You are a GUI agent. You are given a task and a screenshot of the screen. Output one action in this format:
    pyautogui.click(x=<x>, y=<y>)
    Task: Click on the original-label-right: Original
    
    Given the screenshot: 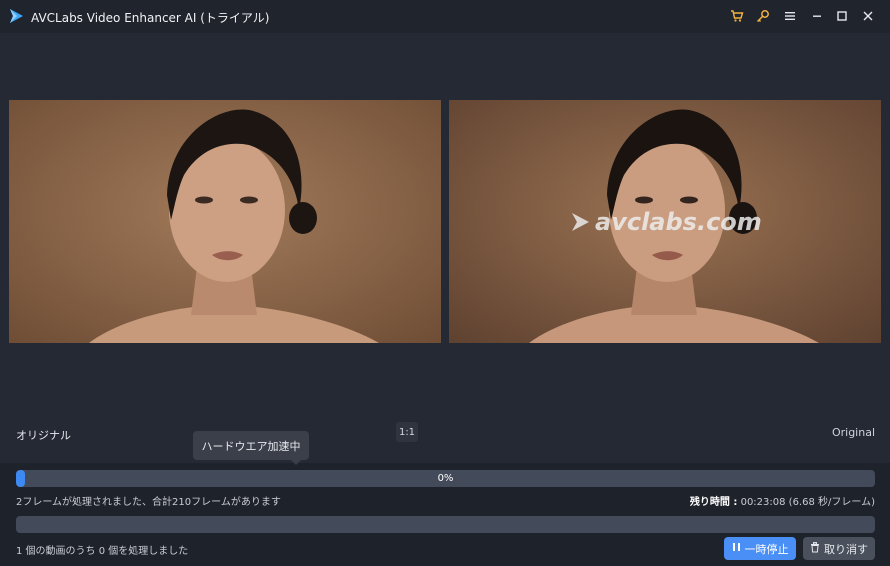 What is the action you would take?
    pyautogui.click(x=853, y=432)
    